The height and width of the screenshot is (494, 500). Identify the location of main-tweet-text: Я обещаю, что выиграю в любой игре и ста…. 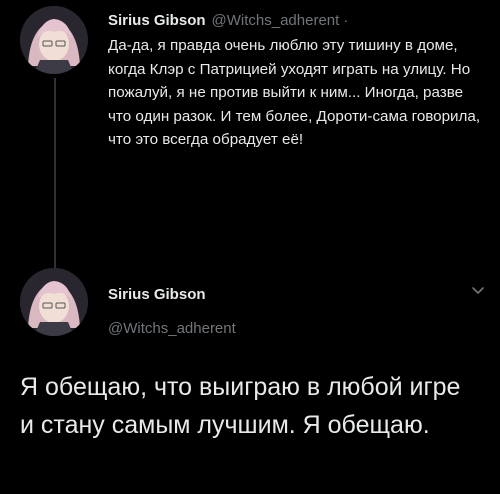
(240, 406).